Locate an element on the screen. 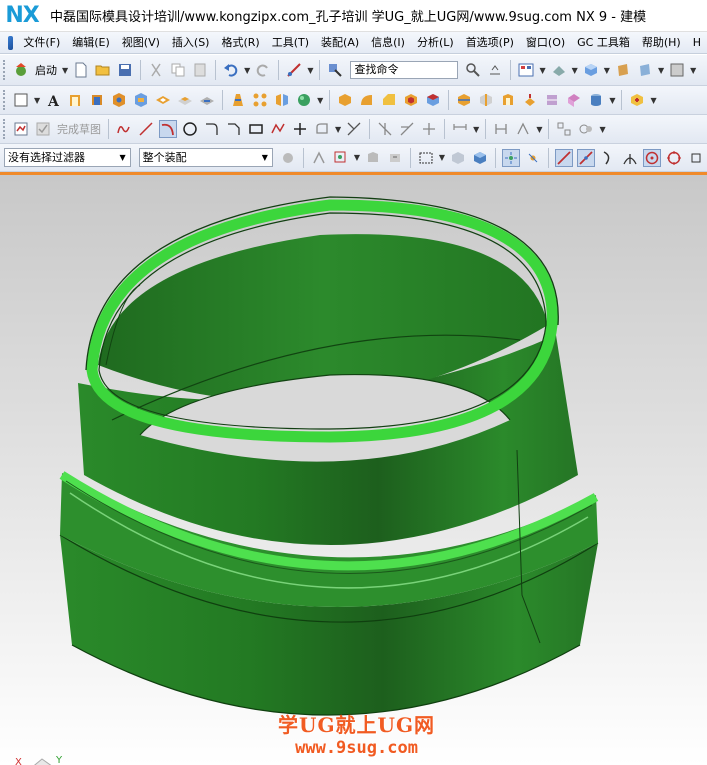 This screenshot has height=765, width=707. open-folder-icon is located at coordinates (103, 70).